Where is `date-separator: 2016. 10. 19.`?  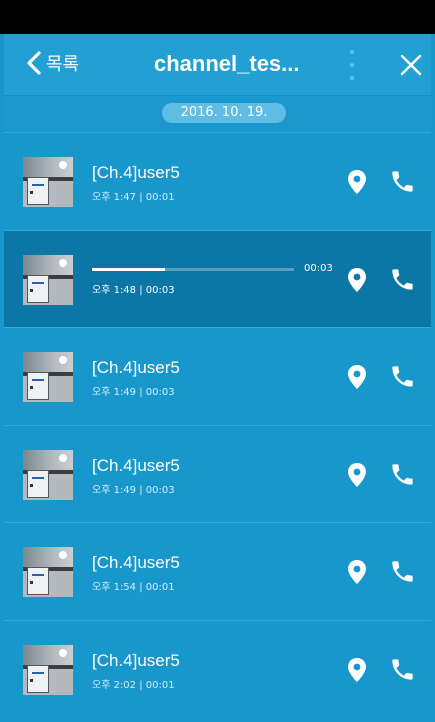
date-separator: 2016. 10. 19. is located at coordinates (217, 114).